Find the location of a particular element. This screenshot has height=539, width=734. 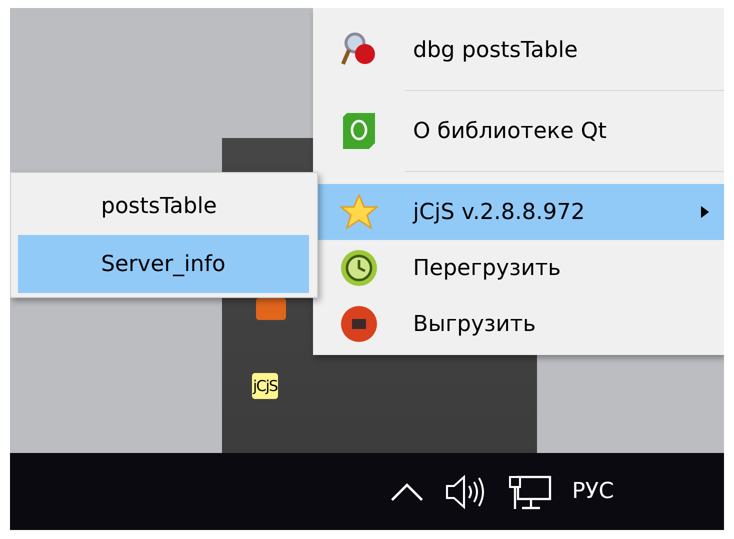

menu-item: Выгрузить is located at coordinates (518, 324).